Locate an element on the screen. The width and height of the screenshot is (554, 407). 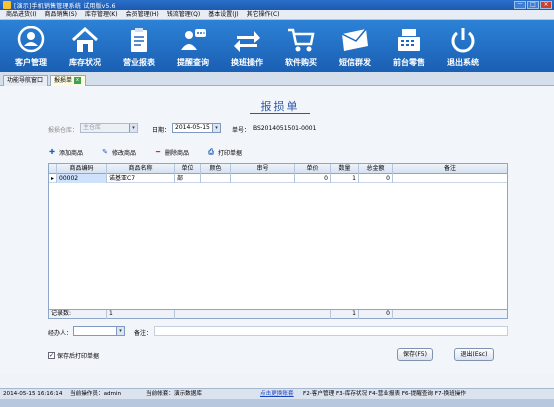
date-picker: 2014-05-15 ▾ is located at coordinates (196, 128).